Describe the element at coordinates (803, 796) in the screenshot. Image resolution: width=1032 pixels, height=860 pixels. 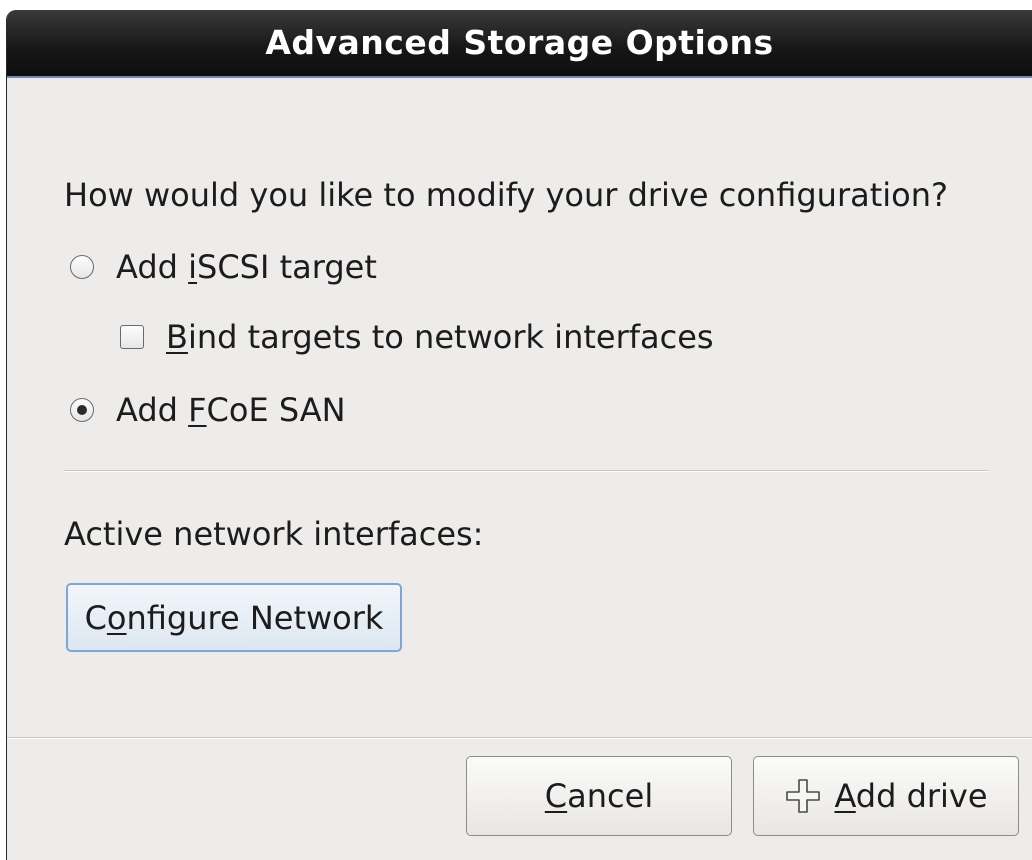
I see `plus-icon` at that location.